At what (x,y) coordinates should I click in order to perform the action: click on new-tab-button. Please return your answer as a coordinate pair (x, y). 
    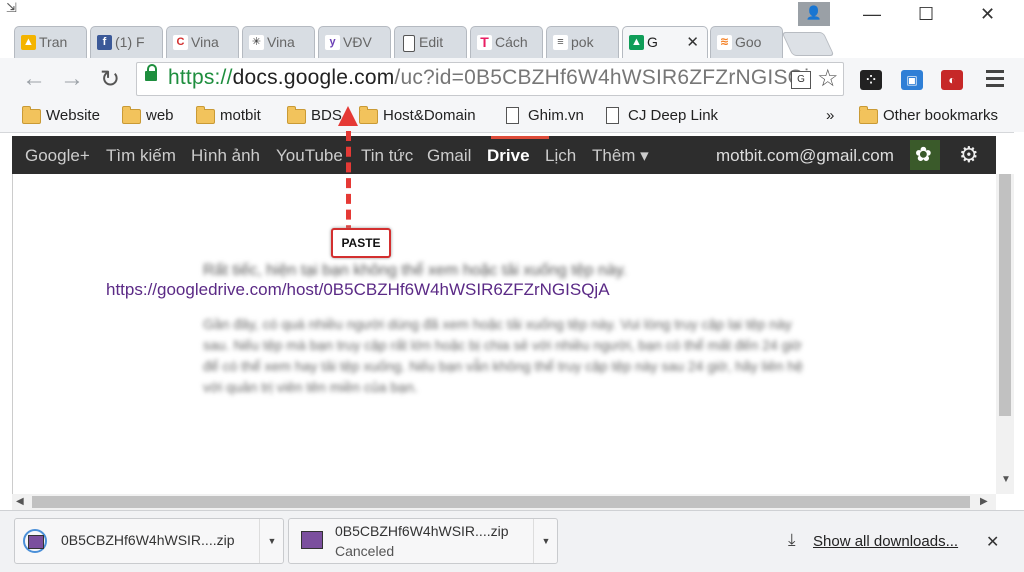
    Looking at the image, I should click on (808, 44).